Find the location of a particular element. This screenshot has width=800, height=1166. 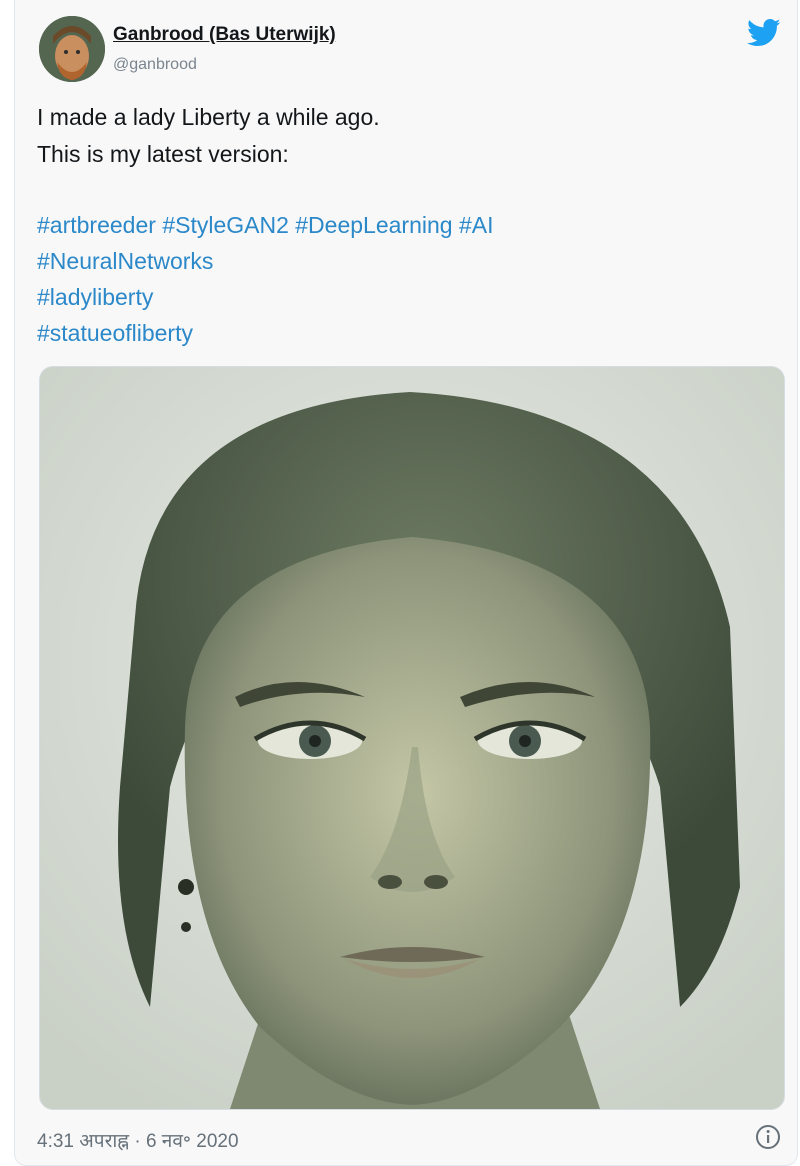

author-display-name: Ganbrood (Bas Uterwijk) is located at coordinates (224, 34).